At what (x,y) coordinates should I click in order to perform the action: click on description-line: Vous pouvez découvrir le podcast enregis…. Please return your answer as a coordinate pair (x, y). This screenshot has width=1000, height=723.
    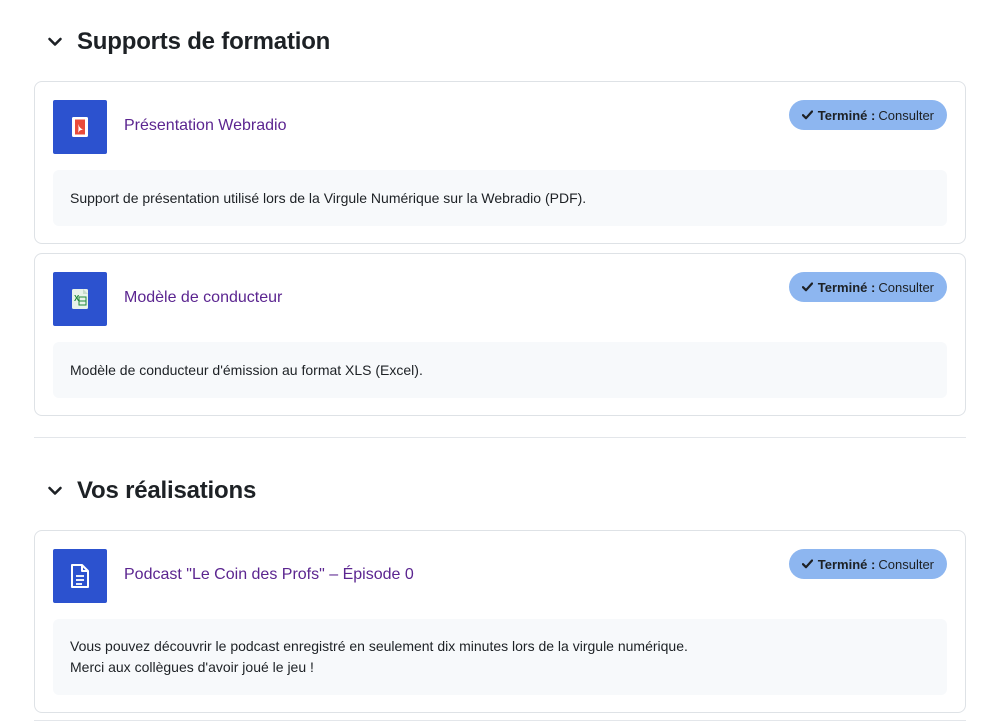
    Looking at the image, I should click on (379, 646).